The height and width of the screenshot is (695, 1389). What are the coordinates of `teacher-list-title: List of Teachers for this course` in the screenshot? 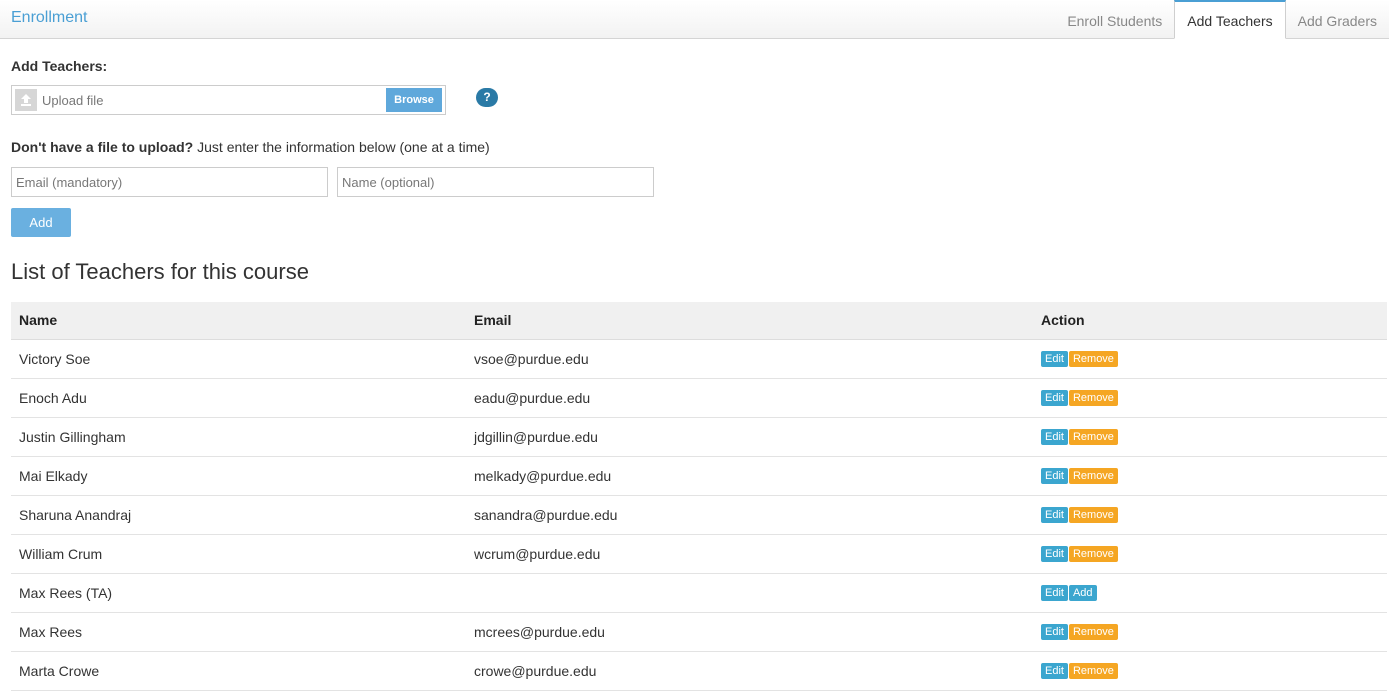 It's located at (160, 271).